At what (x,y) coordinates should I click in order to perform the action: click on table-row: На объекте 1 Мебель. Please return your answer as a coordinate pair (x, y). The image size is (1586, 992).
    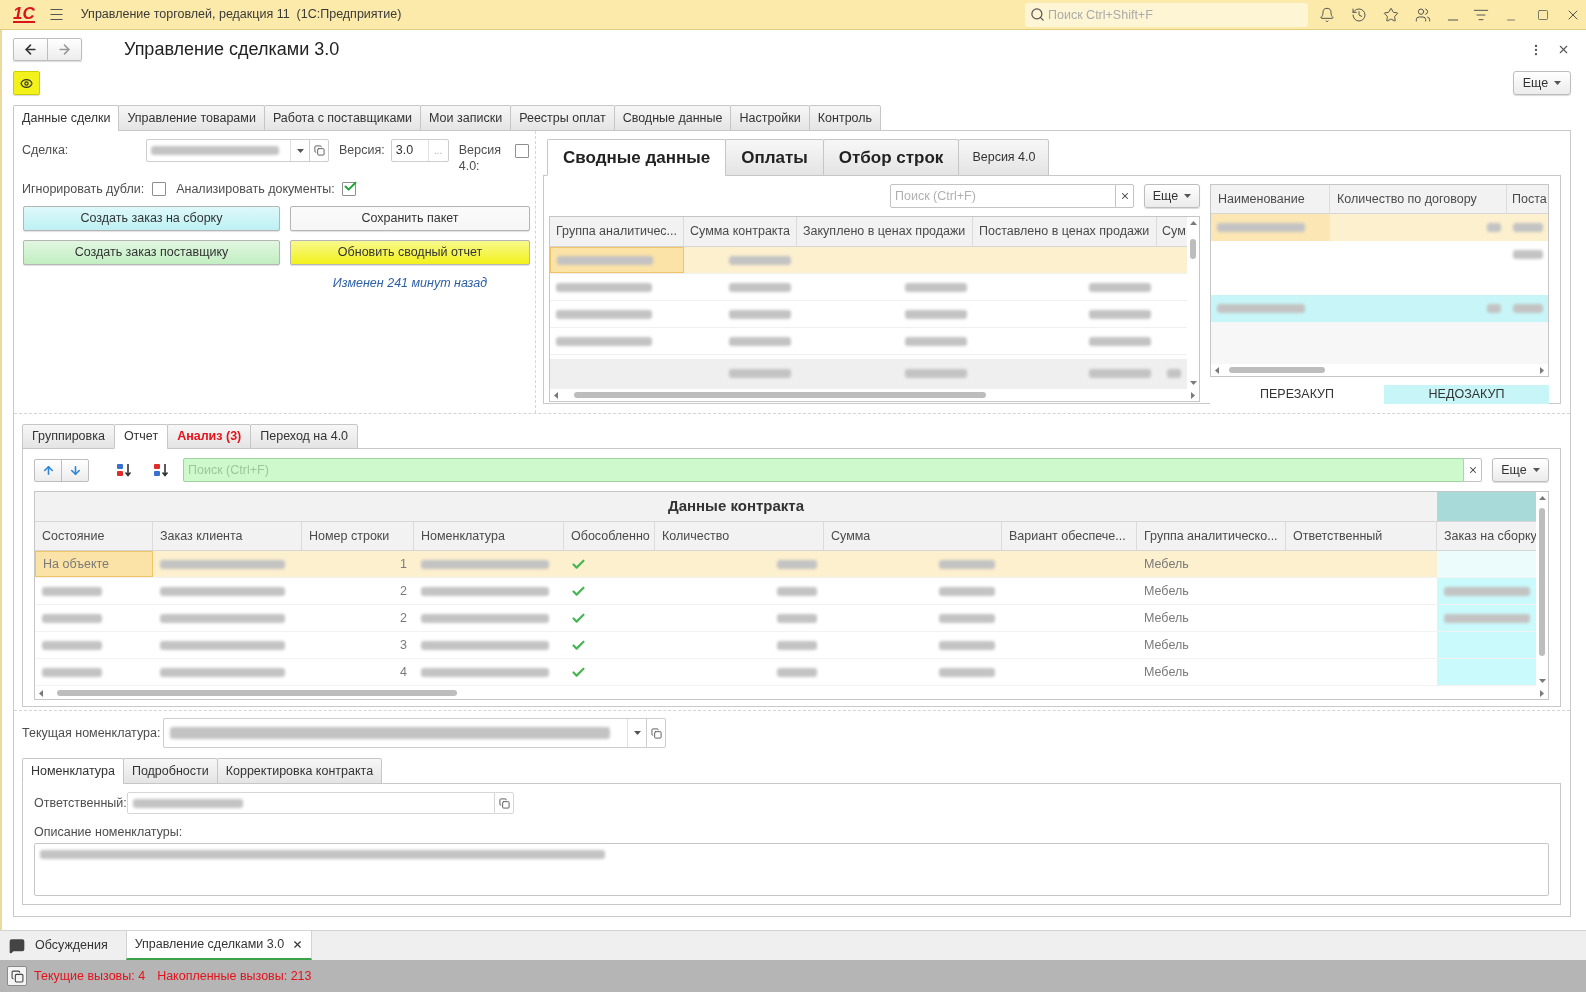
    Looking at the image, I should click on (785, 564).